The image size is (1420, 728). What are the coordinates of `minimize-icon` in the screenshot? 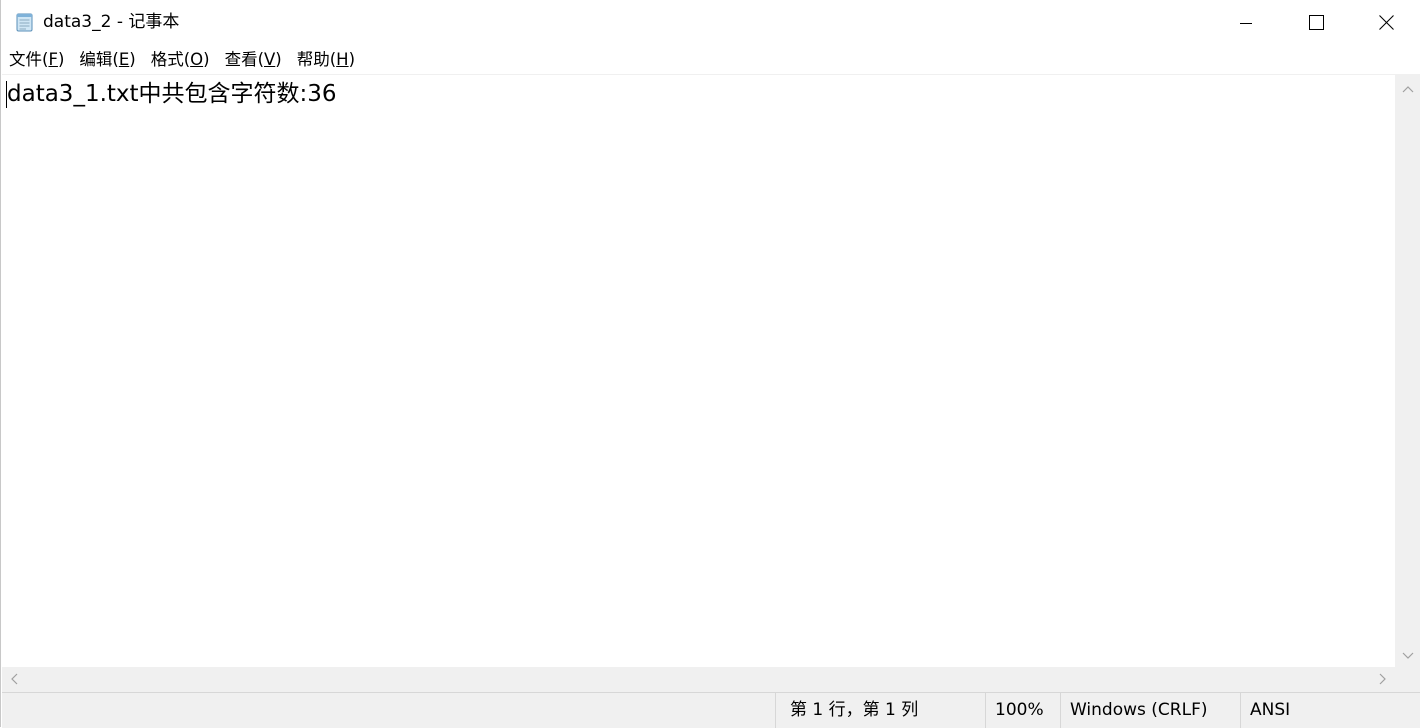 It's located at (1246, 23).